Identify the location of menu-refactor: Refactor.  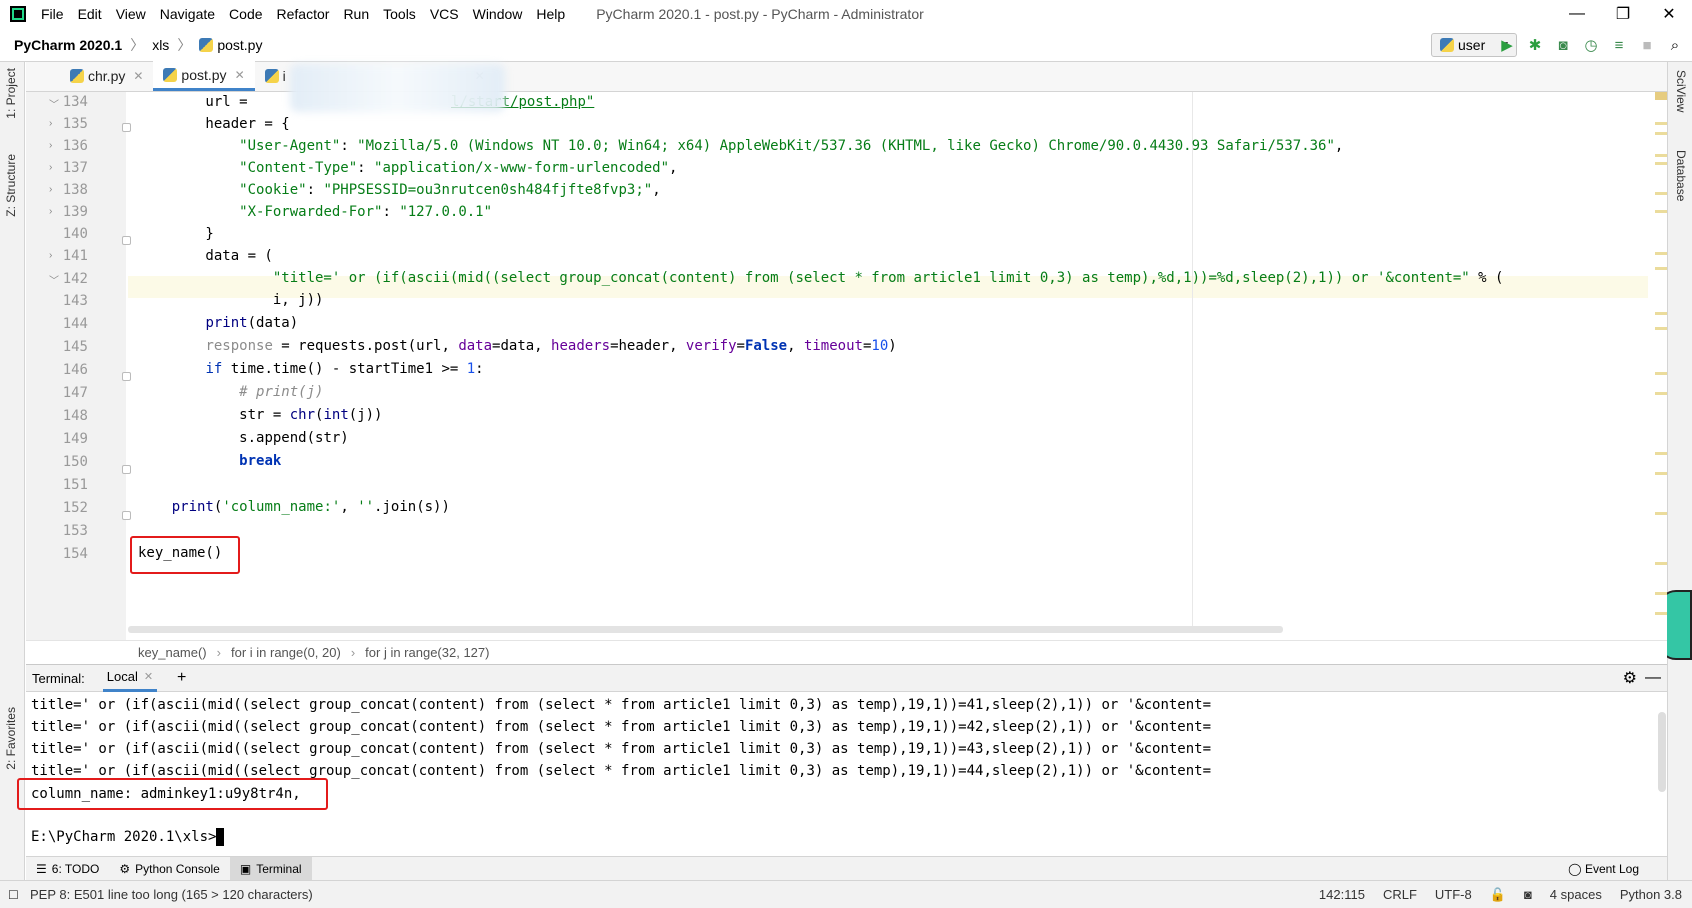
(303, 14).